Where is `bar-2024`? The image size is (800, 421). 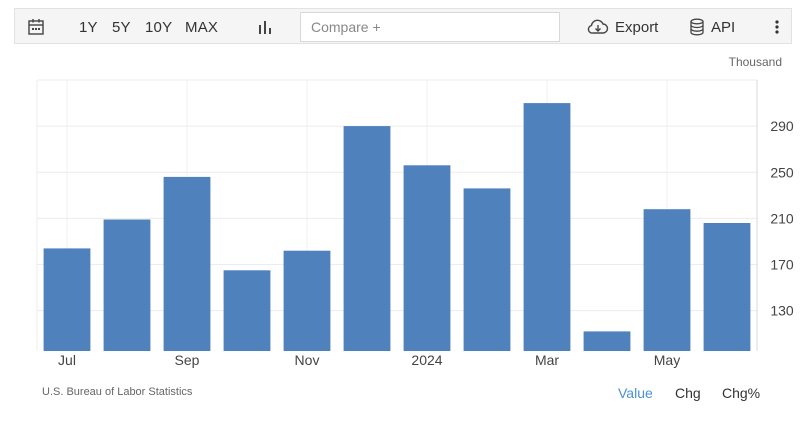
bar-2024 is located at coordinates (427, 258).